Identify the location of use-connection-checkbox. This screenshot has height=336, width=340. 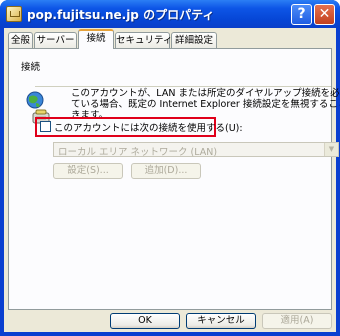
(45, 126).